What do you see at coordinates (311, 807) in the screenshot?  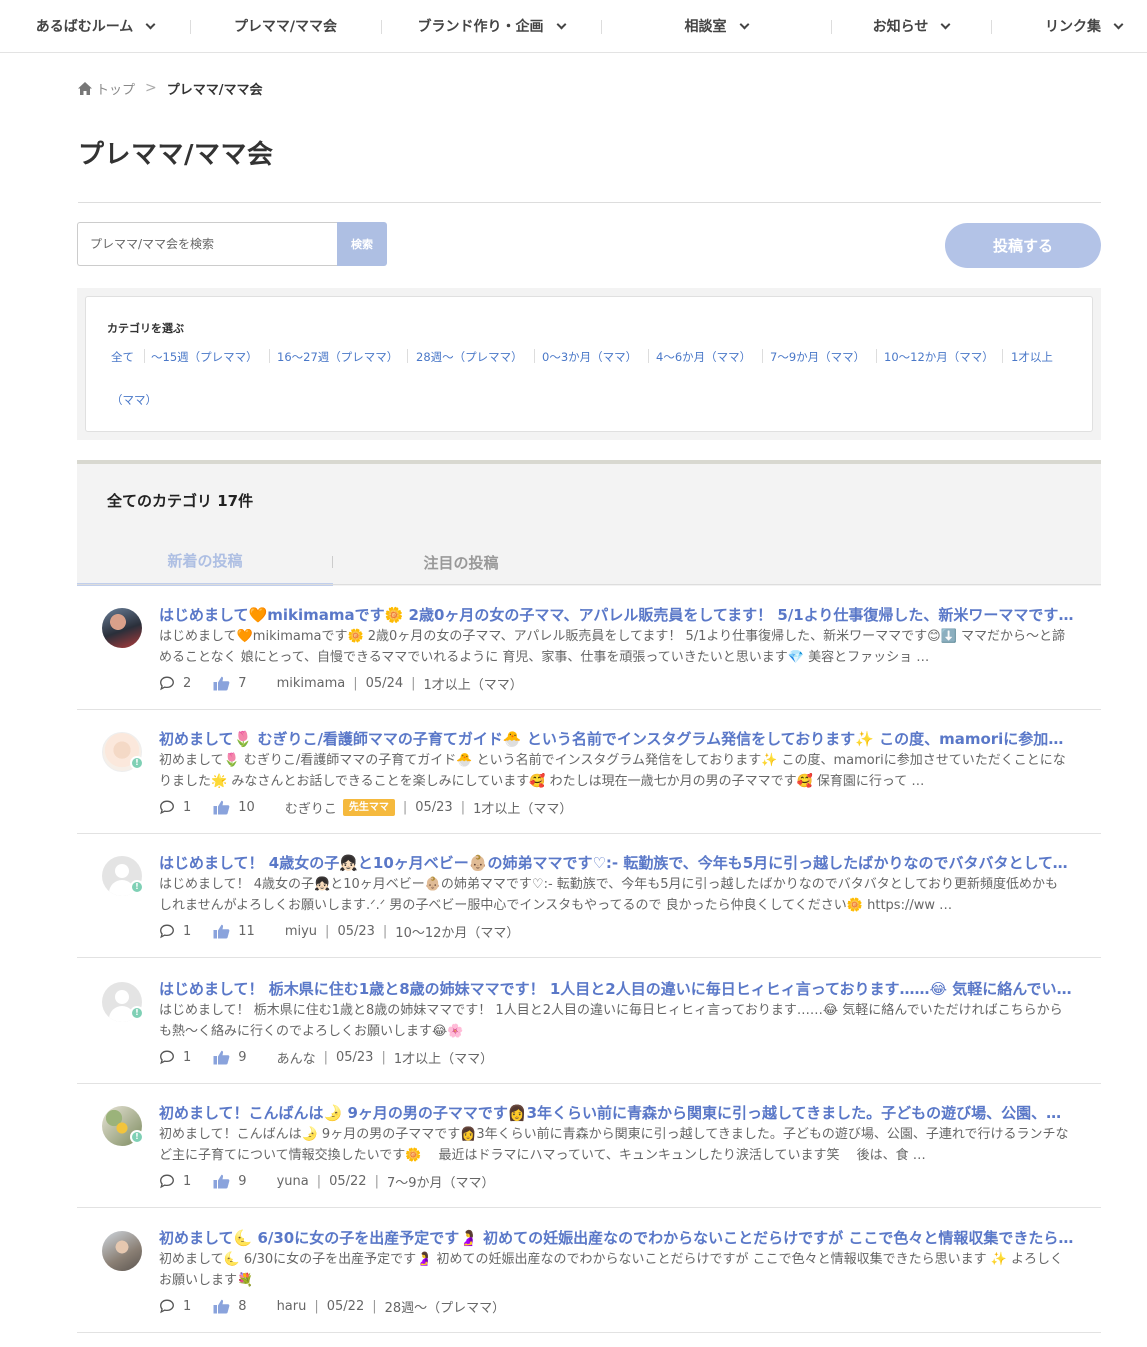 I see `post-author: むぎりこ` at bounding box center [311, 807].